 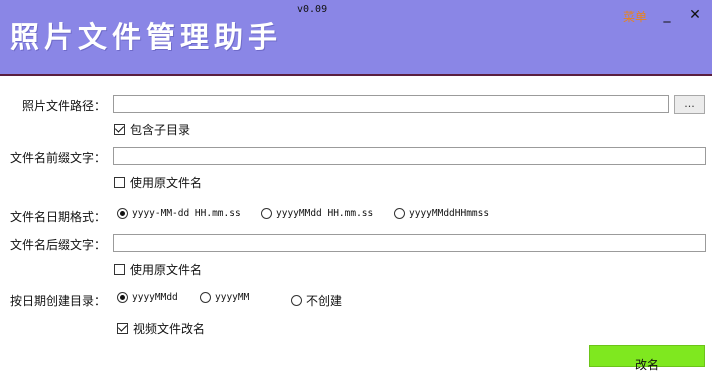 I want to click on video-rename-checkbox: 视频文件改名, so click(x=161, y=328).